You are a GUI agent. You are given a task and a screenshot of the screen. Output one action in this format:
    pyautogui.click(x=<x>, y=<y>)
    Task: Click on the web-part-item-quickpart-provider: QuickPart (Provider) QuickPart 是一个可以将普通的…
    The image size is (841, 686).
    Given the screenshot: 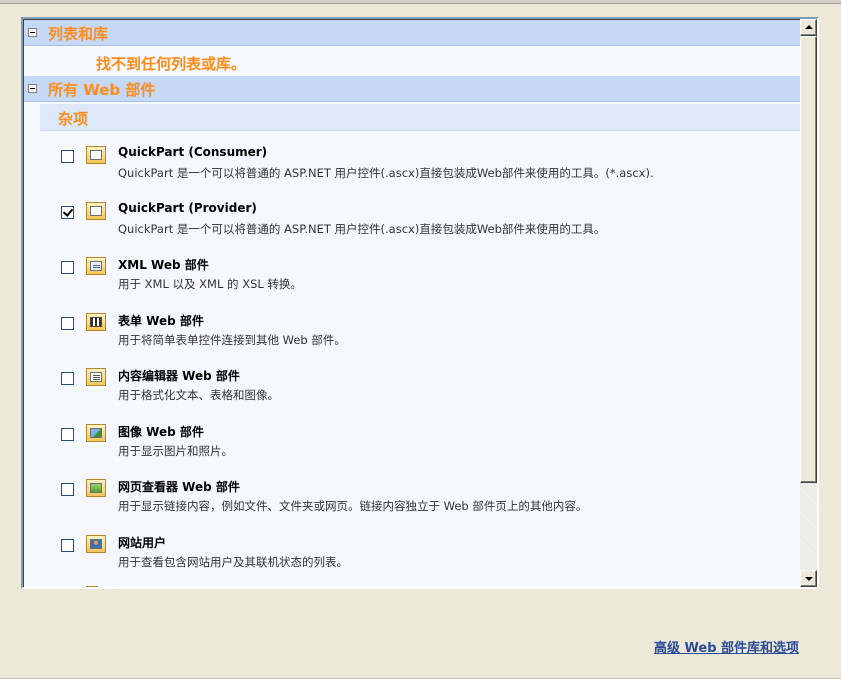 What is the action you would take?
    pyautogui.click(x=430, y=222)
    